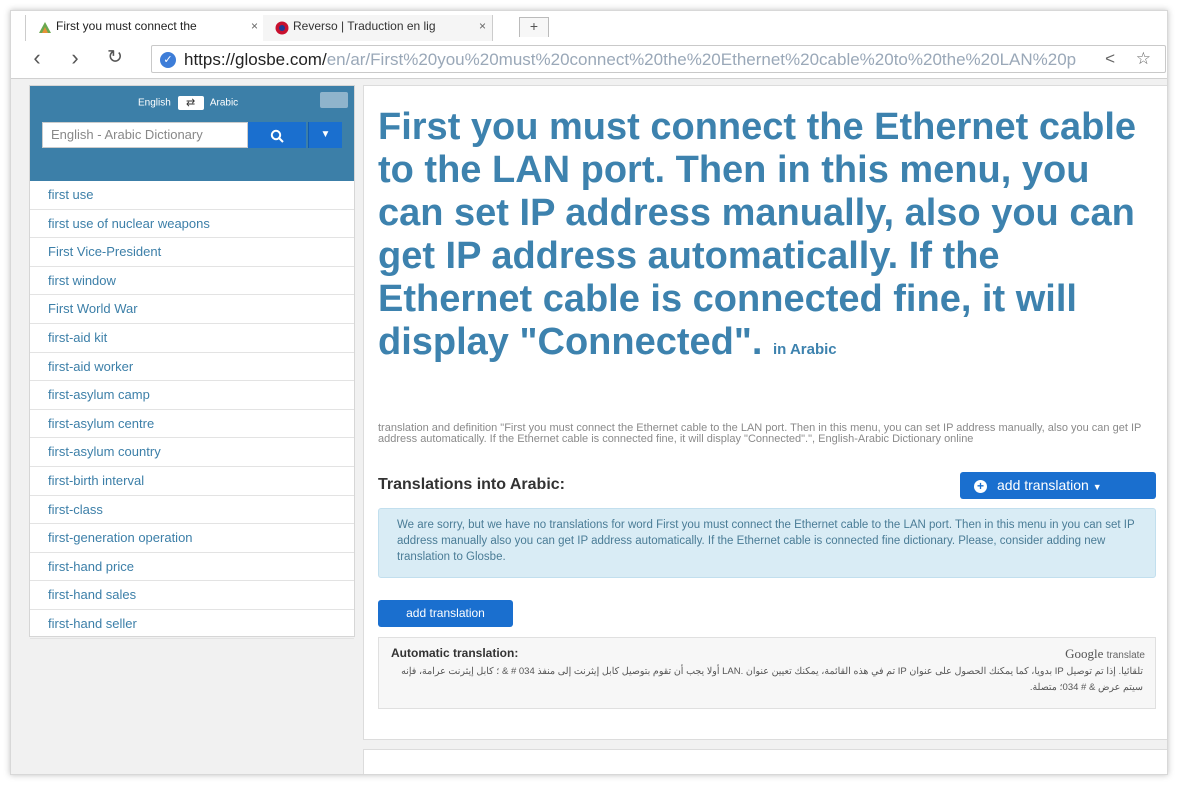 Image resolution: width=1187 pixels, height=787 pixels. Describe the element at coordinates (45, 27) in the screenshot. I see `glosbe-favicon-icon` at that location.